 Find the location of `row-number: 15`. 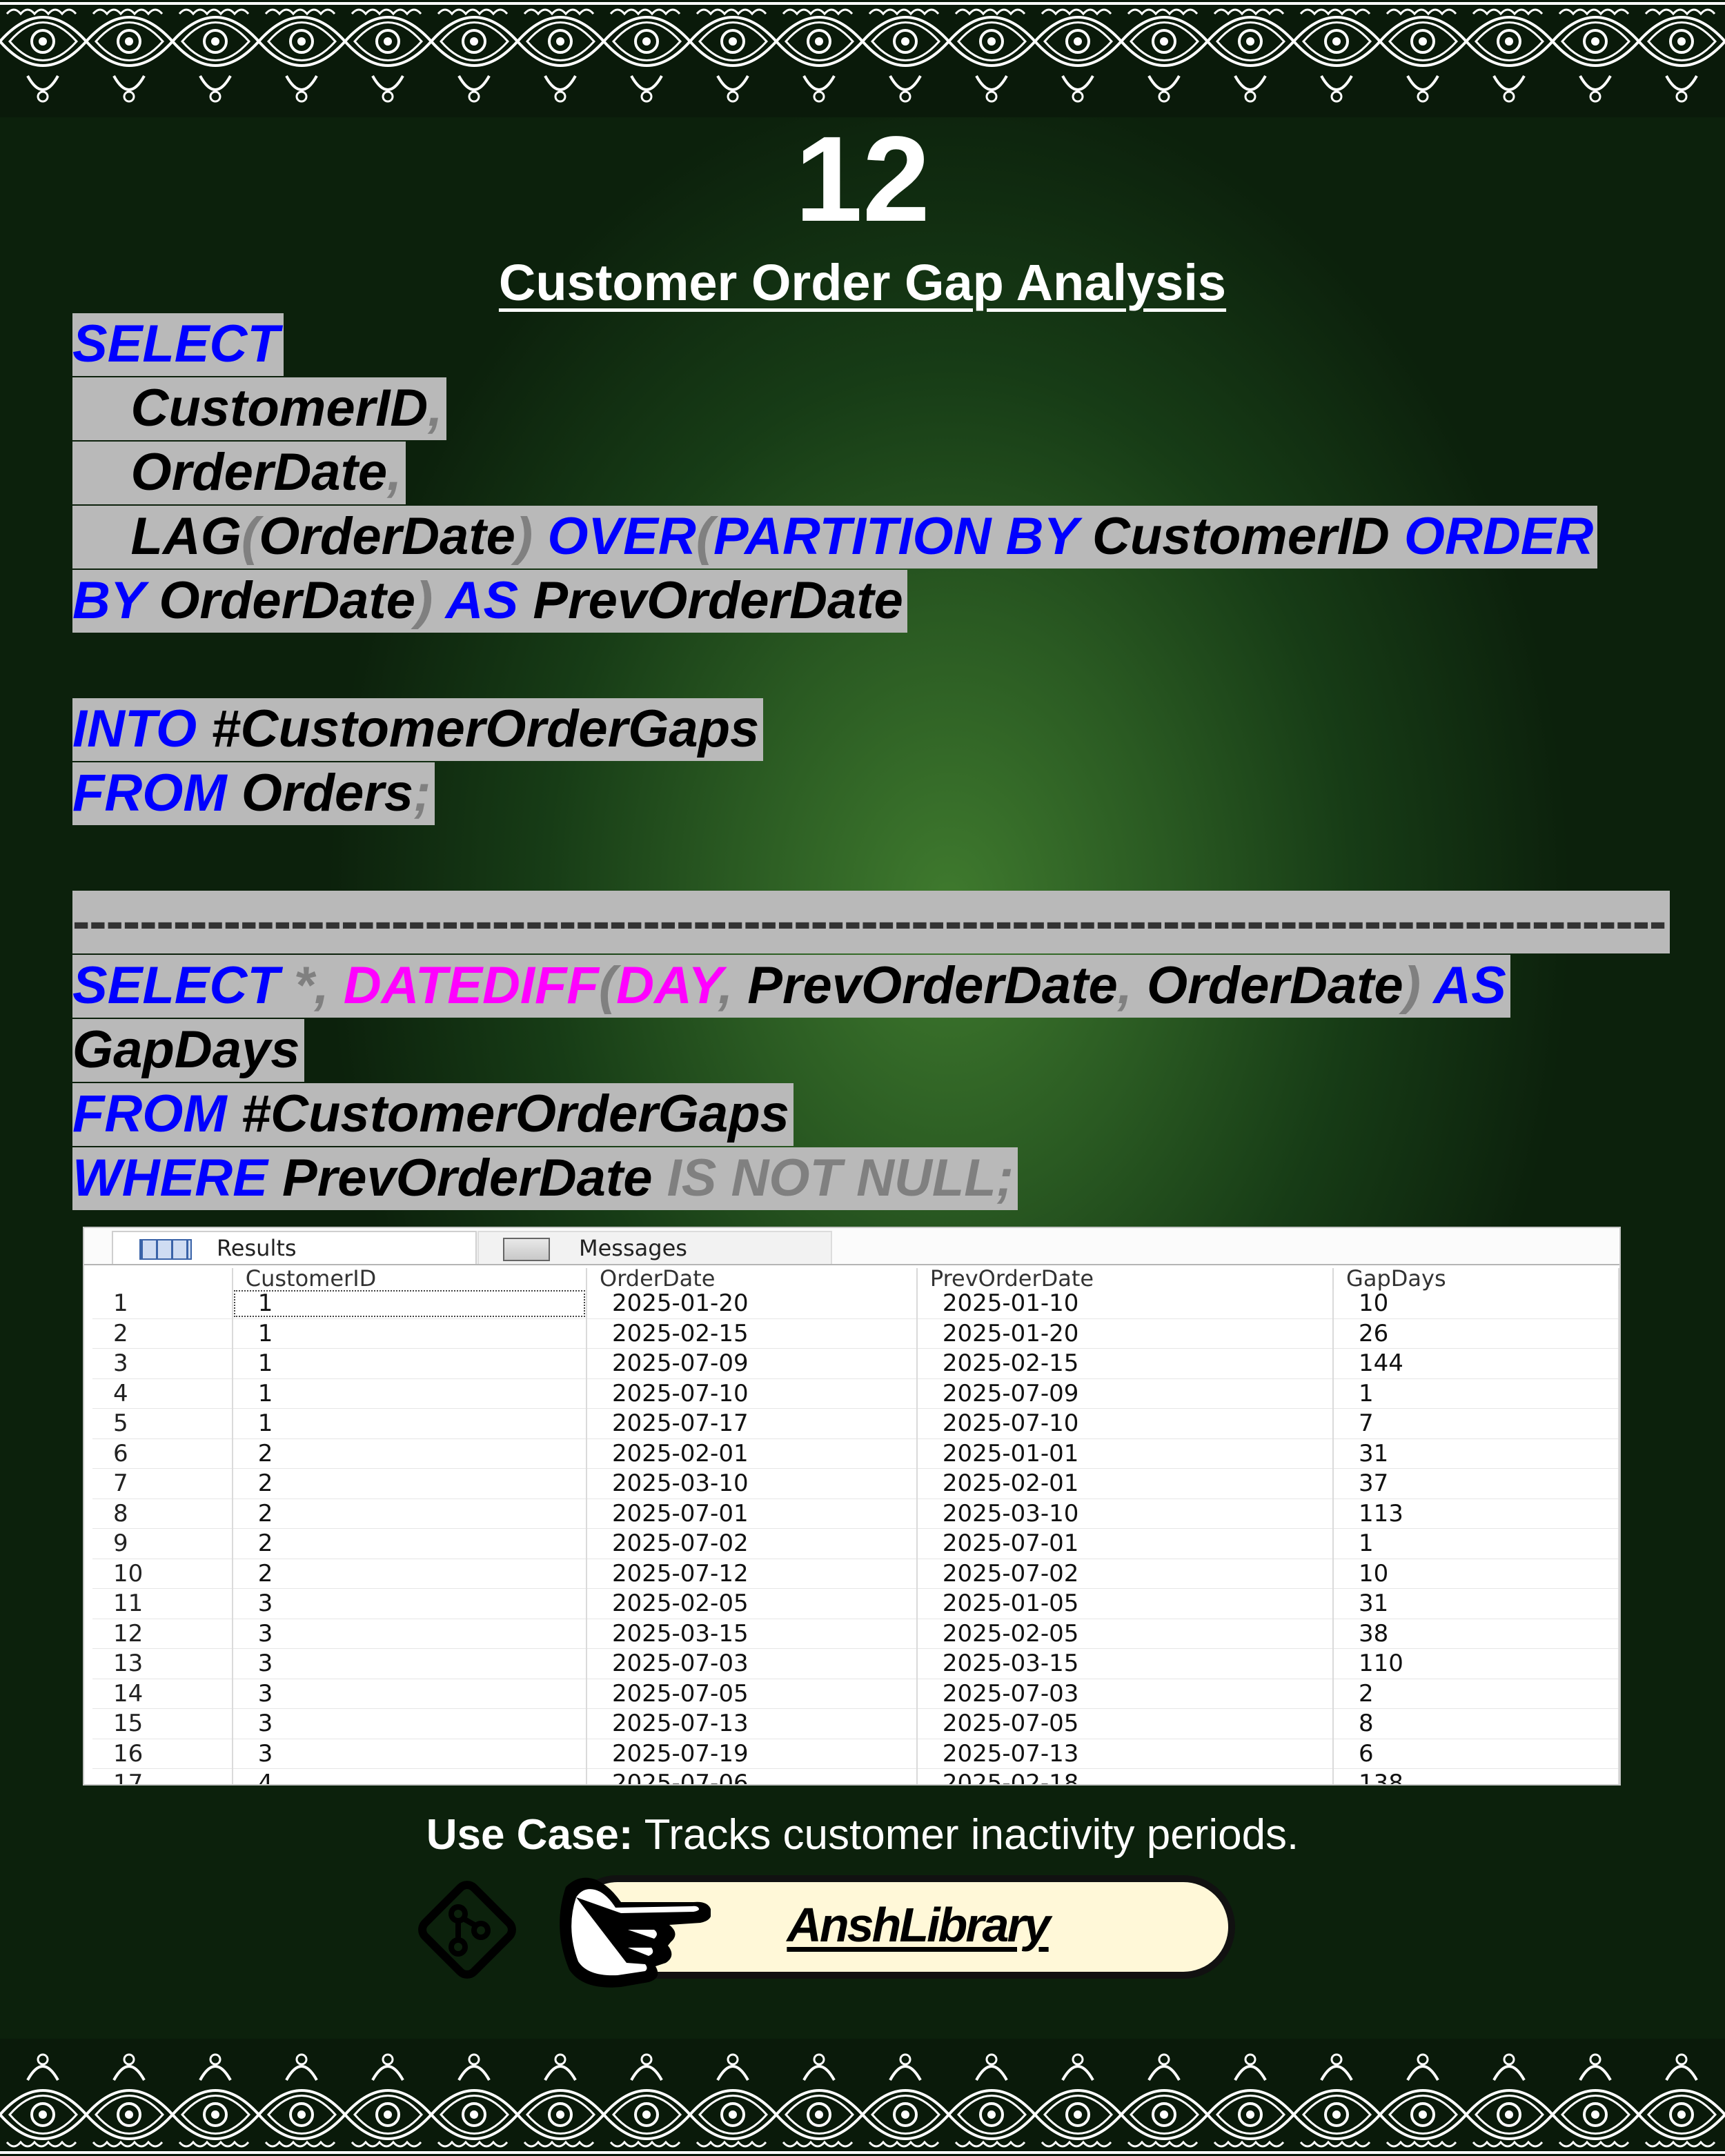

row-number: 15 is located at coordinates (162, 1723).